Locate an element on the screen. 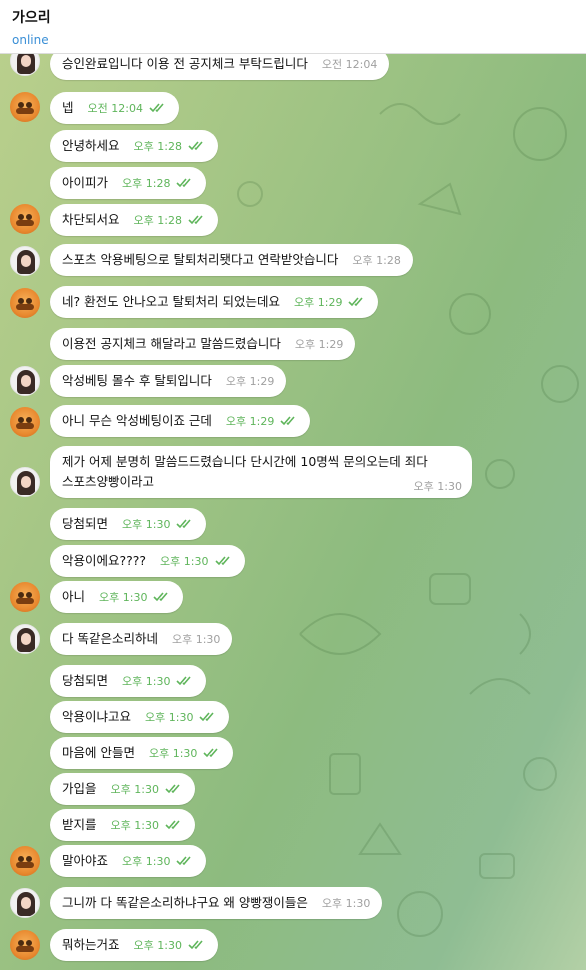  message-bubble: 스포츠 악용베팅으로 탈퇴처리됏다고 연락받앗습니다 오후 1:28 is located at coordinates (231, 260).